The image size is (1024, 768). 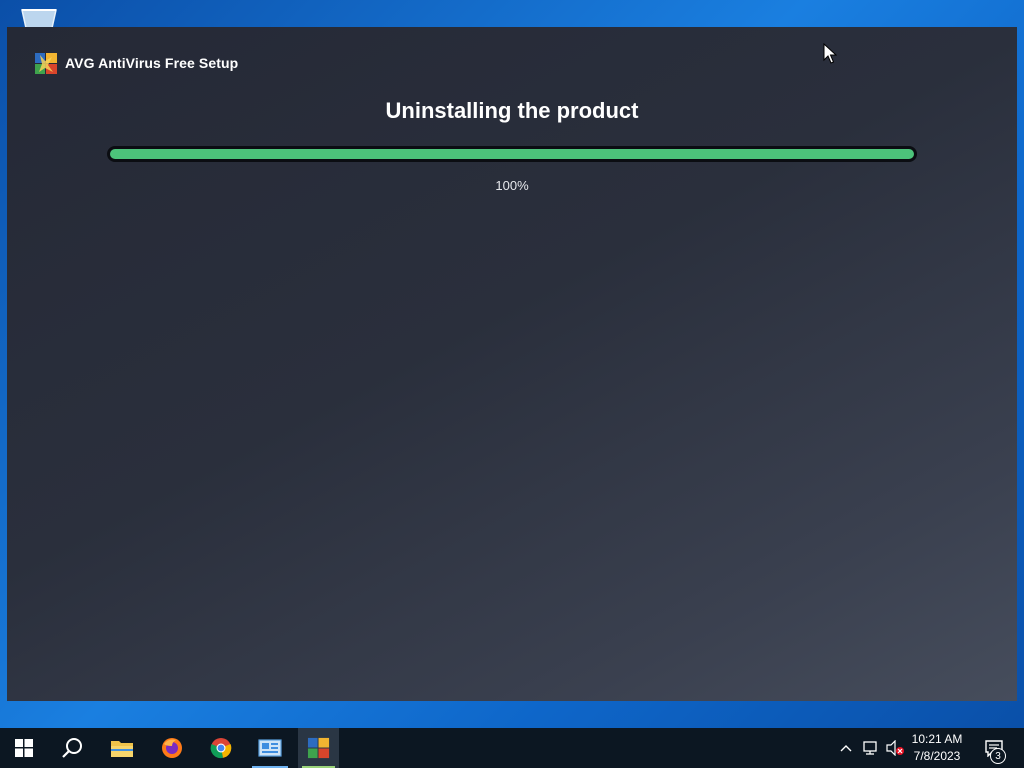 I want to click on firefox-button, so click(x=172, y=748).